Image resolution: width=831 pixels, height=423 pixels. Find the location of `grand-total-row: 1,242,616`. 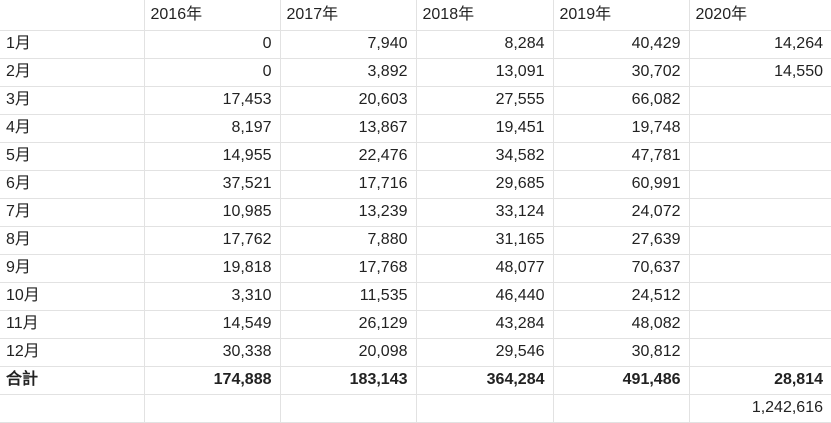

grand-total-row: 1,242,616 is located at coordinates (415, 408).